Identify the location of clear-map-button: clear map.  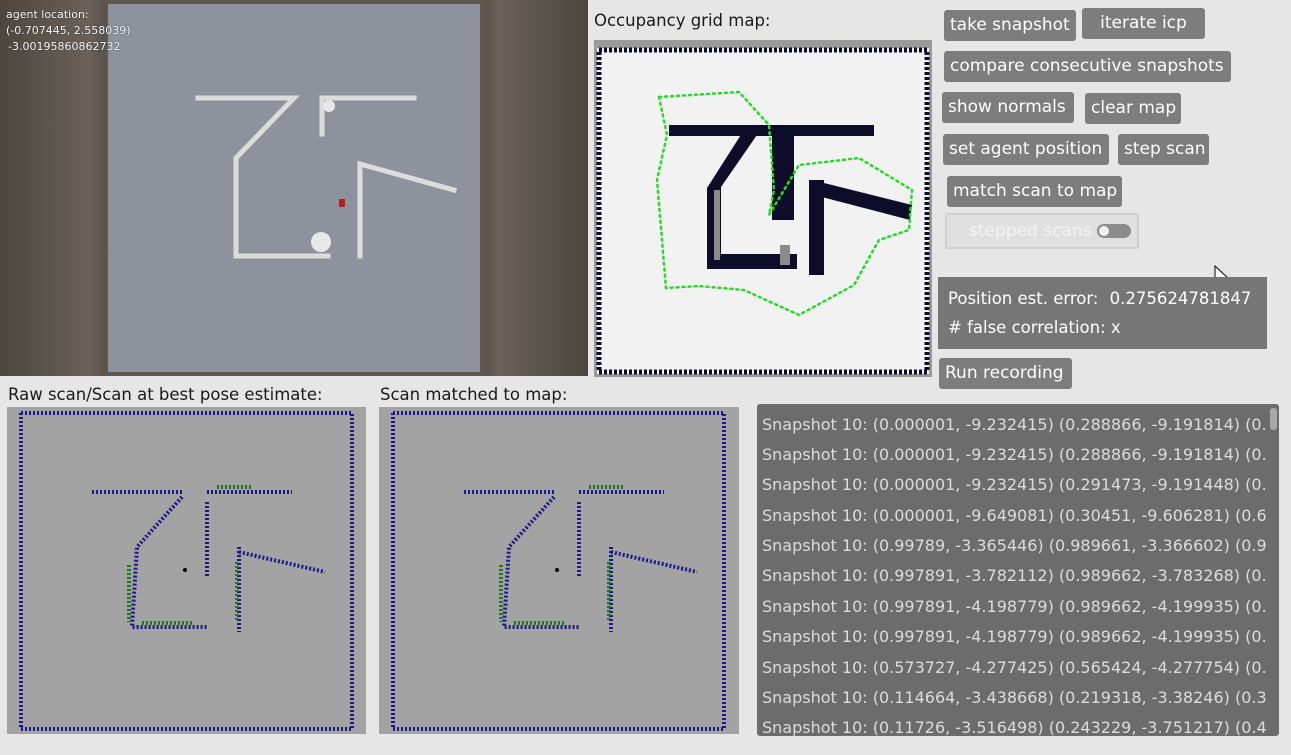
(1133, 108).